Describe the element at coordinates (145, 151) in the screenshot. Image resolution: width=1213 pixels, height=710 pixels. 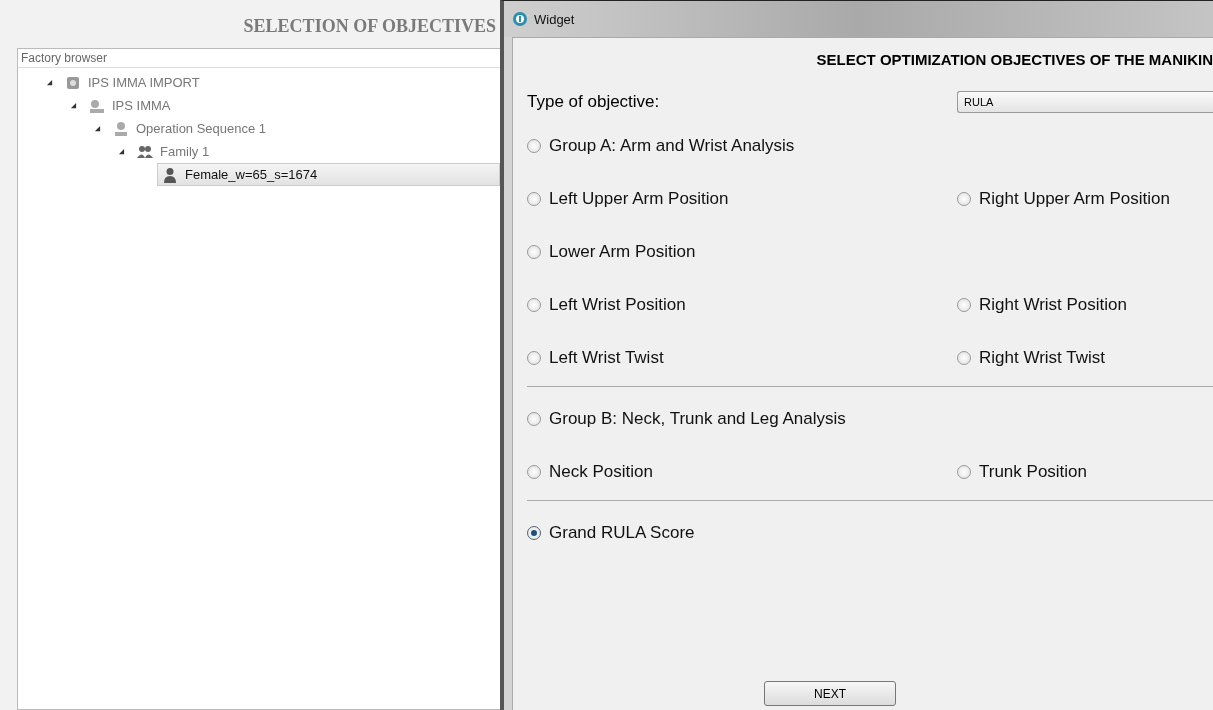
I see `people-icon` at that location.